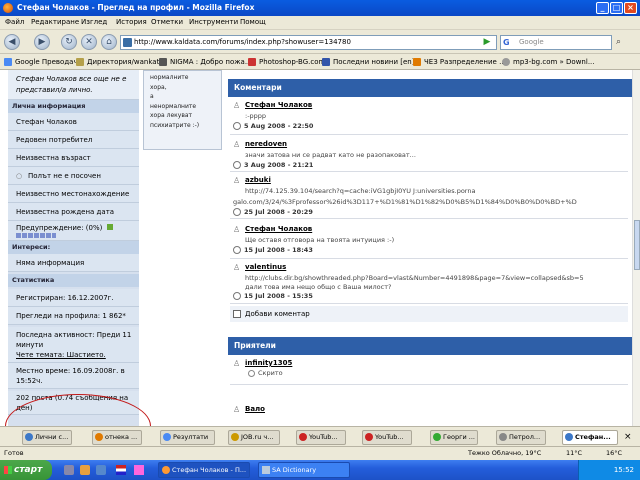  What do you see at coordinates (26, 470) in the screenshot?
I see `start-button: старт` at bounding box center [26, 470].